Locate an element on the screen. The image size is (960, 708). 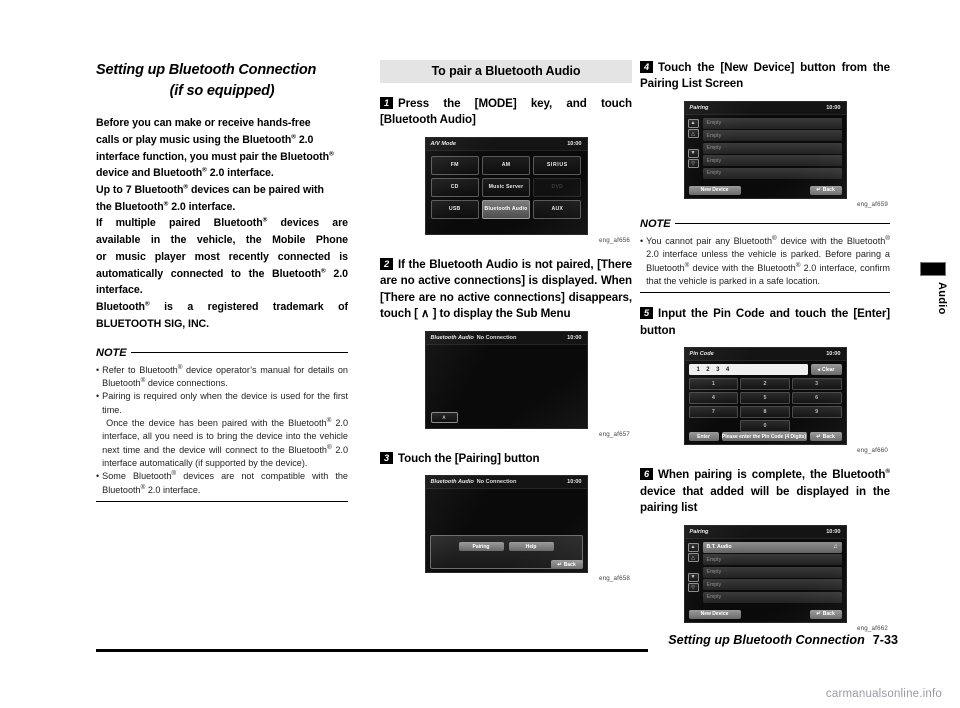
av-button-fm: FM is located at coordinates (454, 165).